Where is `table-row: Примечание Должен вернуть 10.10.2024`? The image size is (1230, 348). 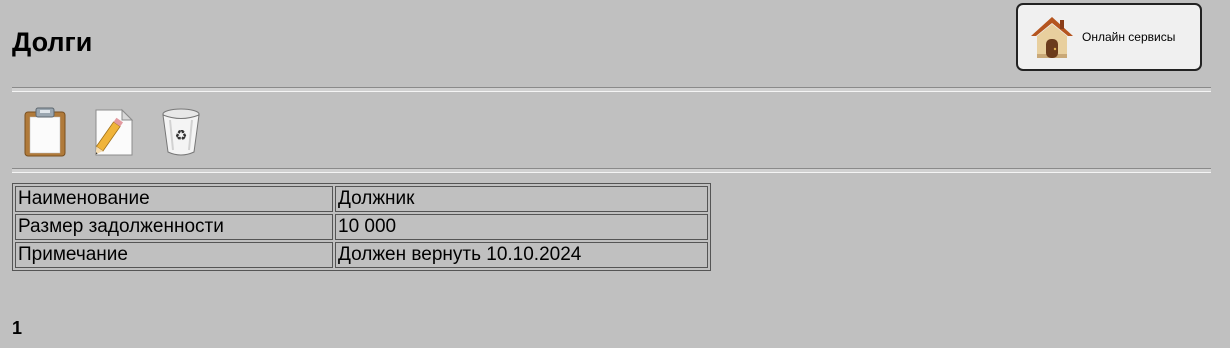
table-row: Примечание Должен вернуть 10.10.2024 is located at coordinates (361, 255).